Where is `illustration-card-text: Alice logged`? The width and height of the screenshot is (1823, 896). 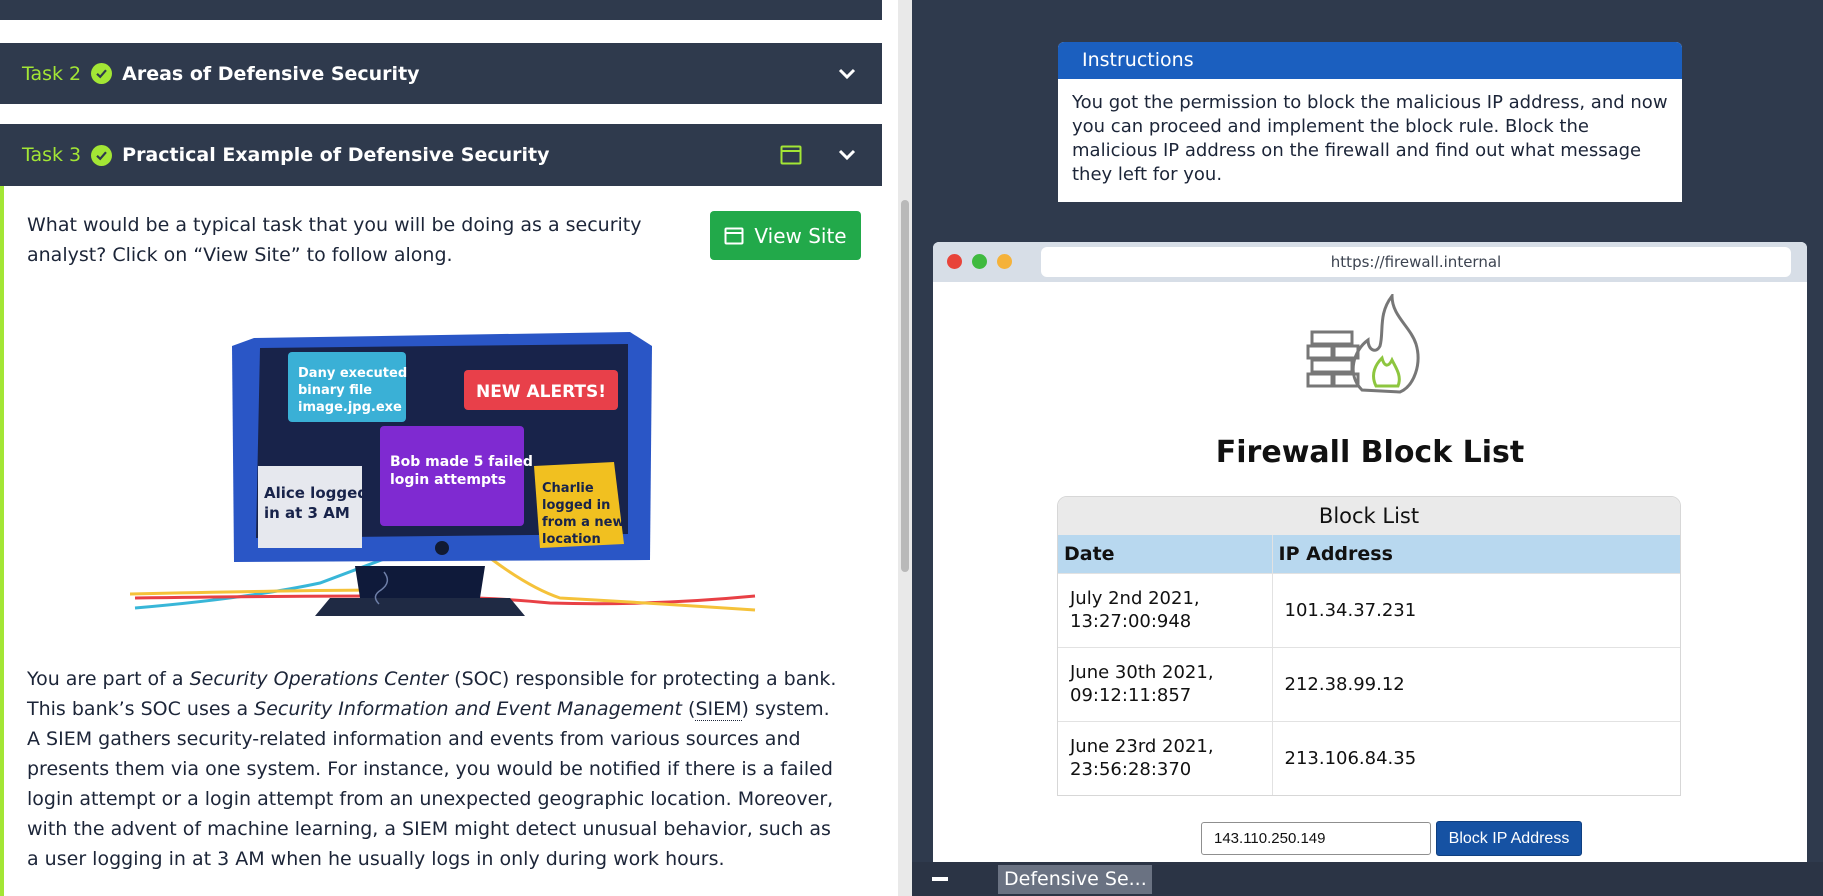 illustration-card-text: Alice logged is located at coordinates (316, 493).